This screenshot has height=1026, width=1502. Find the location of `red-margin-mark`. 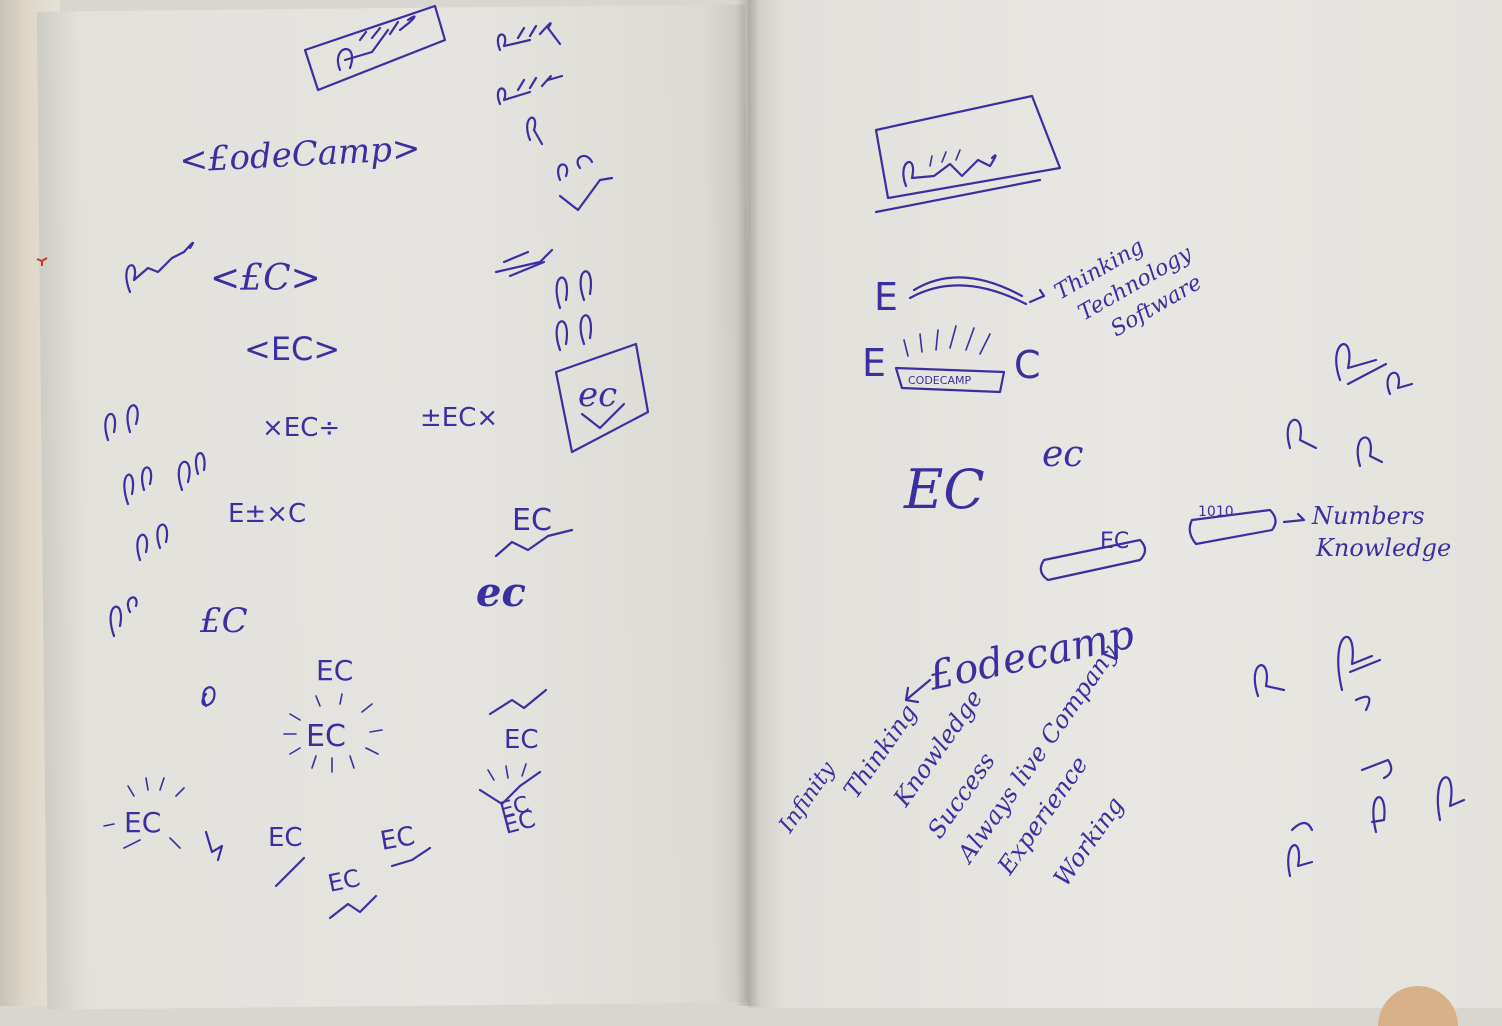

red-margin-mark is located at coordinates (42, 259).